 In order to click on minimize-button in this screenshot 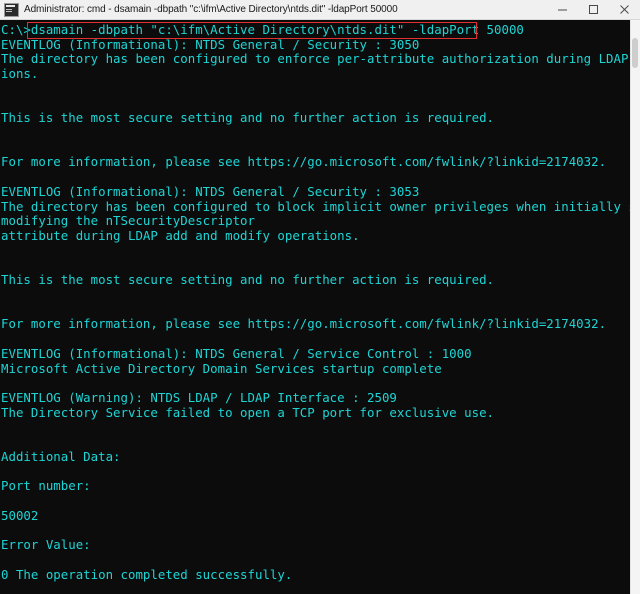, I will do `click(562, 9)`.